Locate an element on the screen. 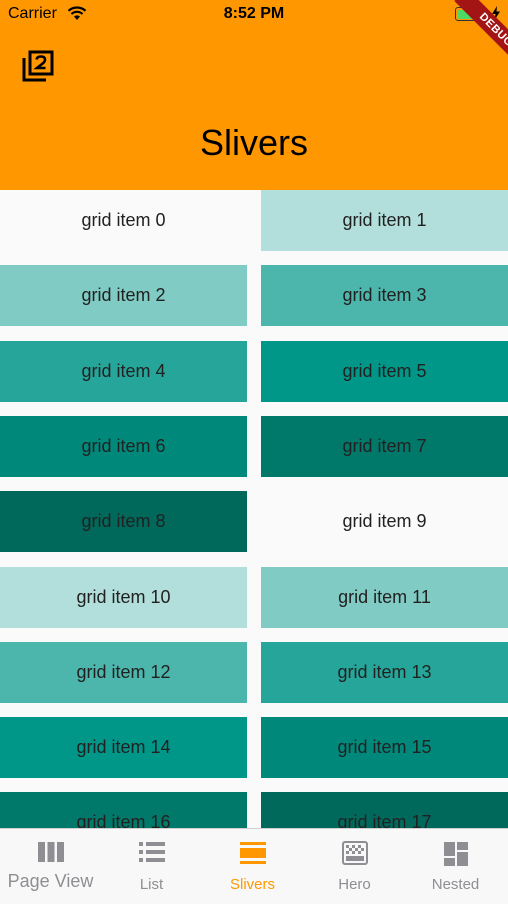 Image resolution: width=508 pixels, height=904 pixels. bottom-navigation-bar: Page View List Slivers Hero Nested is located at coordinates (254, 866).